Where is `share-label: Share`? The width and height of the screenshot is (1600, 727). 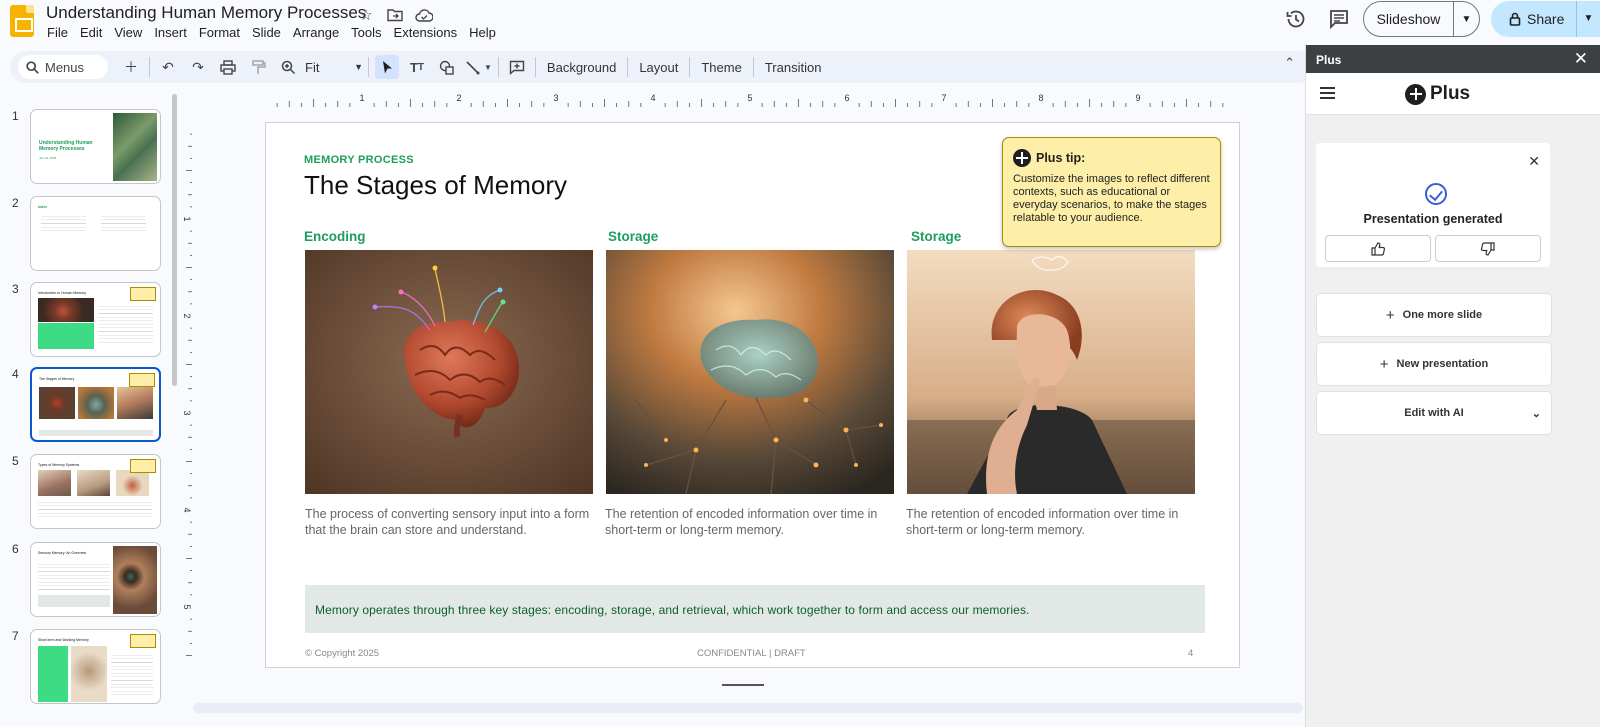
share-label: Share is located at coordinates (1546, 19).